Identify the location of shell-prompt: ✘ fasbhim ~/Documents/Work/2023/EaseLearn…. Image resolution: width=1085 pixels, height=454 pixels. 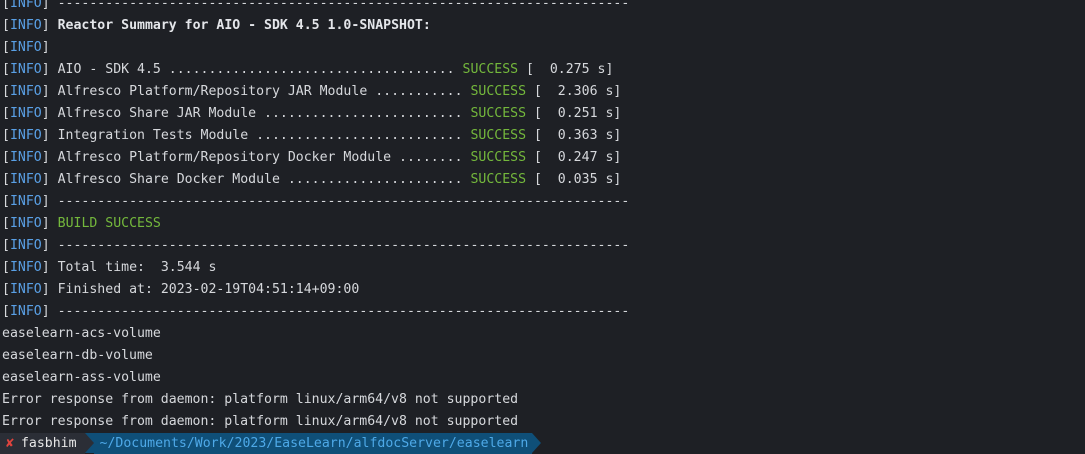
(271, 443).